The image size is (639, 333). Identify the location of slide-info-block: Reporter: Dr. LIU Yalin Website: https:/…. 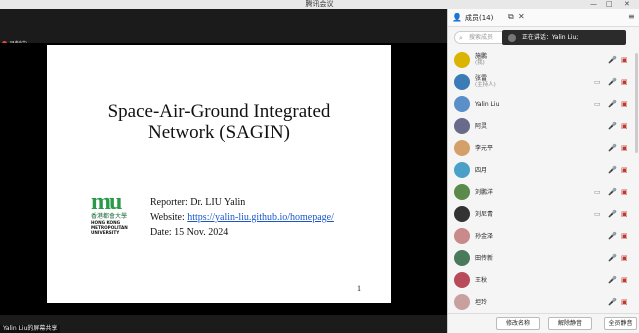
(242, 217).